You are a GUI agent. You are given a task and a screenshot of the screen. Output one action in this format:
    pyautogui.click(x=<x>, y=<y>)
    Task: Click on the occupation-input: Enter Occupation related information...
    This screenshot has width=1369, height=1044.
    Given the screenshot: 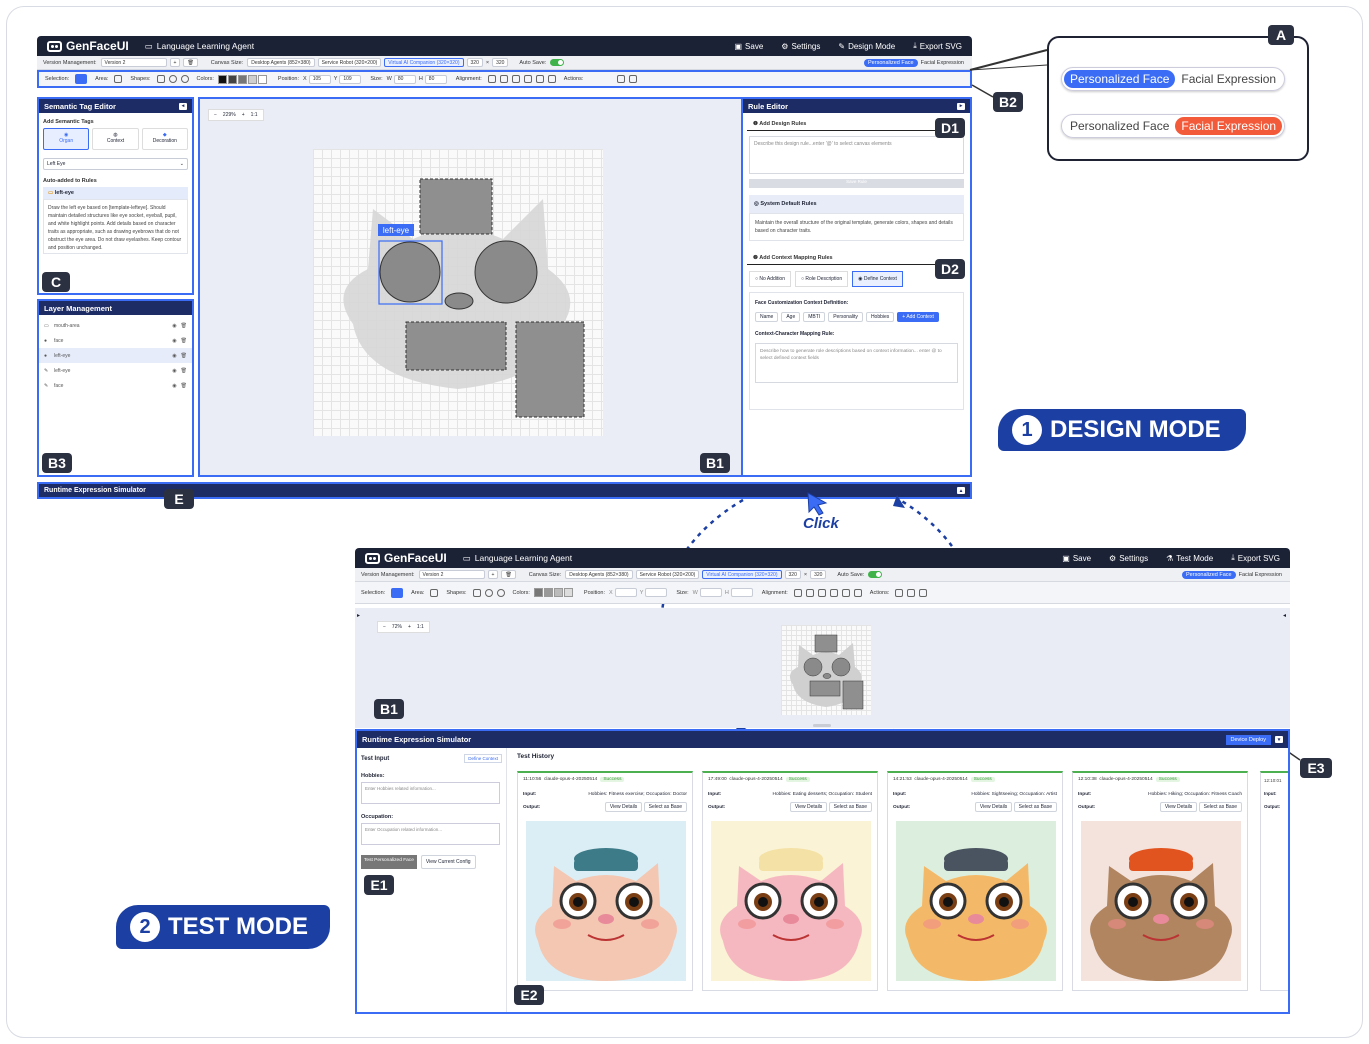 What is the action you would take?
    pyautogui.click(x=430, y=834)
    